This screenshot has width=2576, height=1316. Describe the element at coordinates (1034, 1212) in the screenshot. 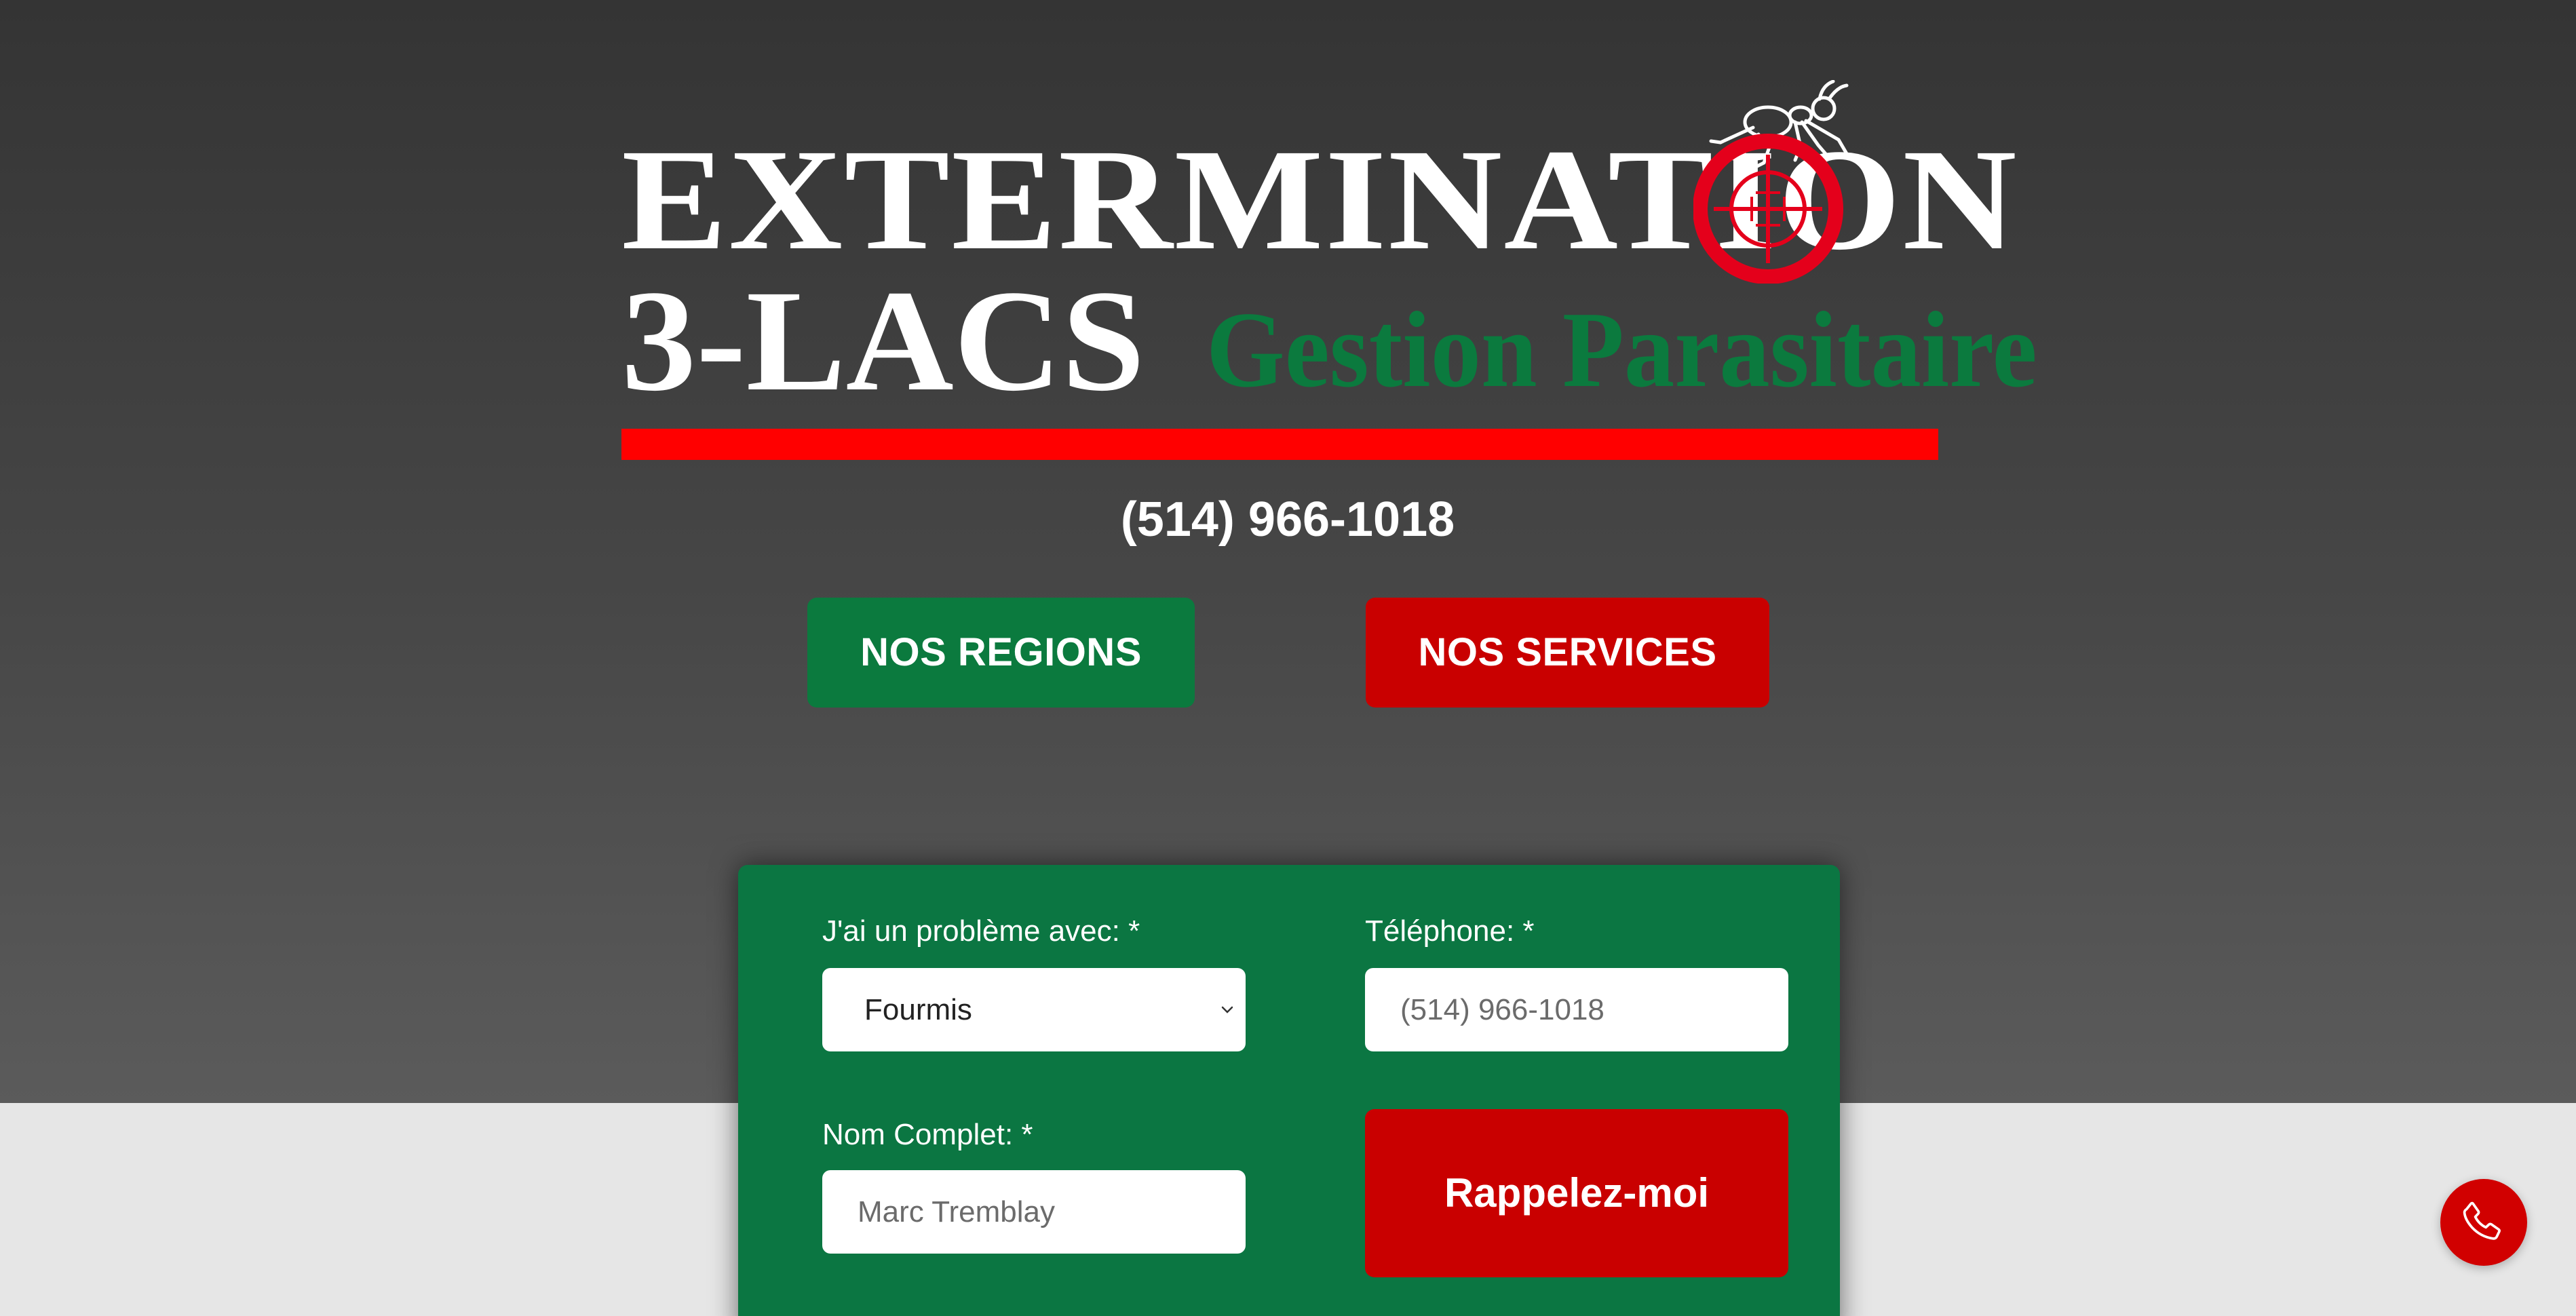

I see `full-name-input: Marc Tremblay` at that location.